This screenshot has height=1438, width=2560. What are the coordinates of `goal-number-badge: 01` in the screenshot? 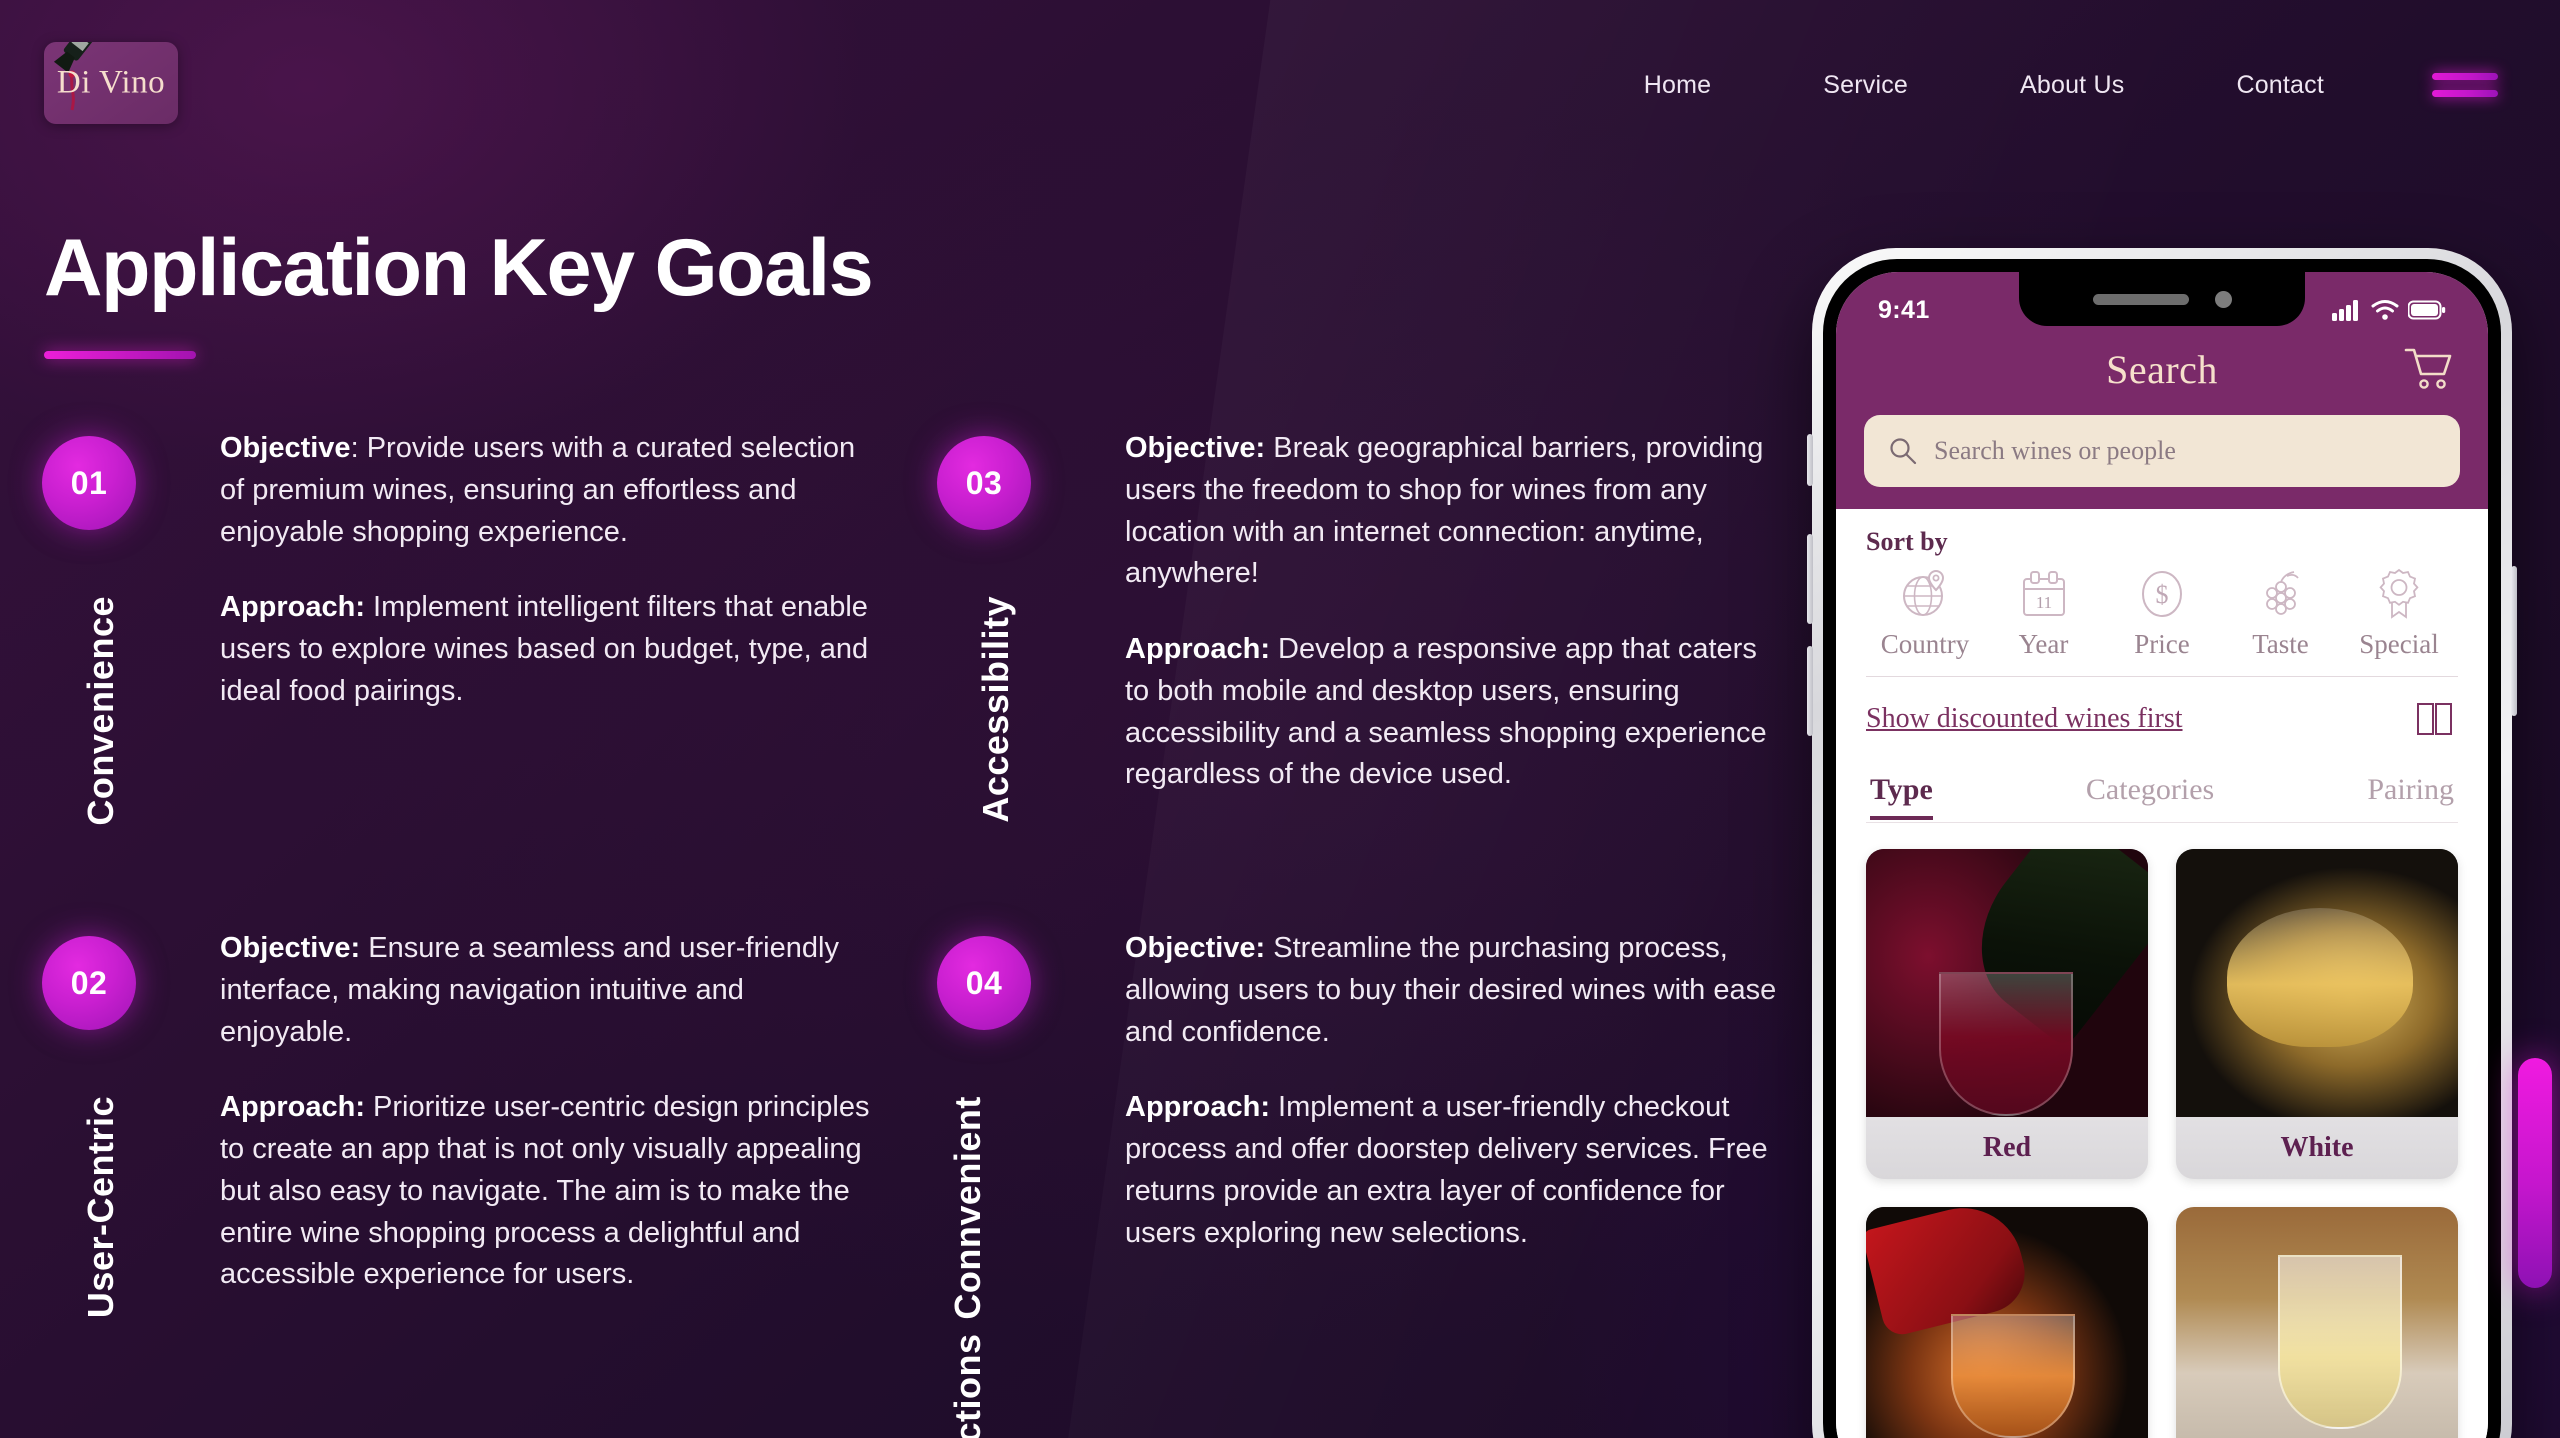 It's located at (89, 483).